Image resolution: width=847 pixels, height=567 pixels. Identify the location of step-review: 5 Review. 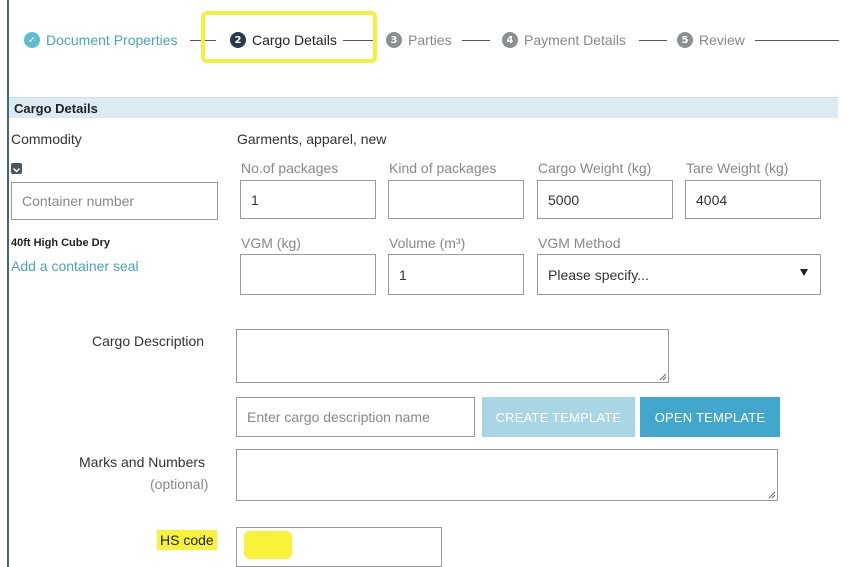
(711, 40).